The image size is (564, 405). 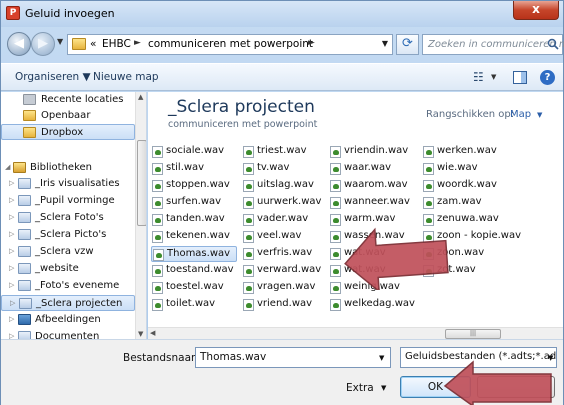 What do you see at coordinates (478, 77) in the screenshot?
I see `view-options-icon: ☷` at bounding box center [478, 77].